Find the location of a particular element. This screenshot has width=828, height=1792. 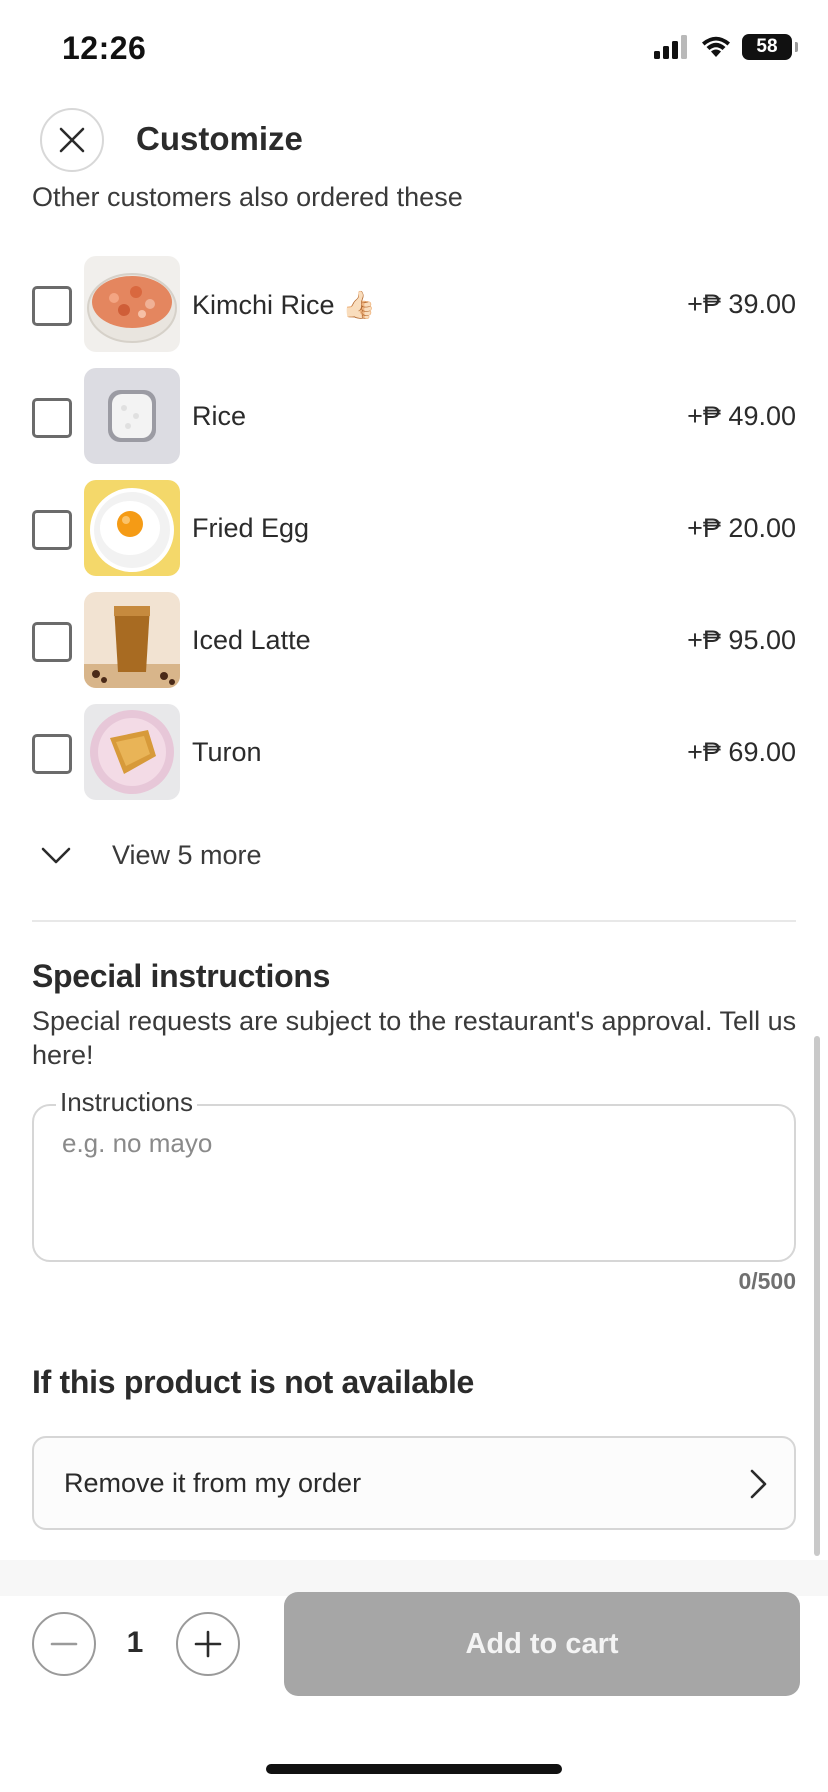

addon-item-iced-latte: Iced Latte +₱ 95.00 is located at coordinates (414, 640).